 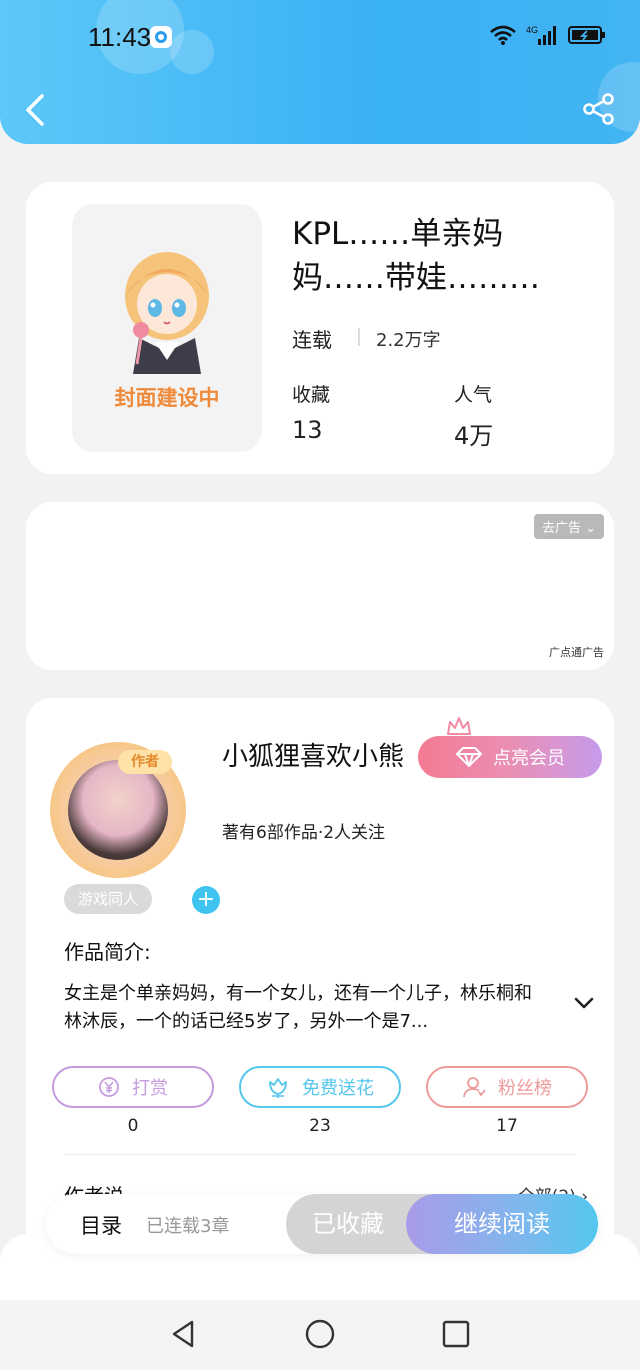 I want to click on decorative-bubble, so click(x=192, y=52).